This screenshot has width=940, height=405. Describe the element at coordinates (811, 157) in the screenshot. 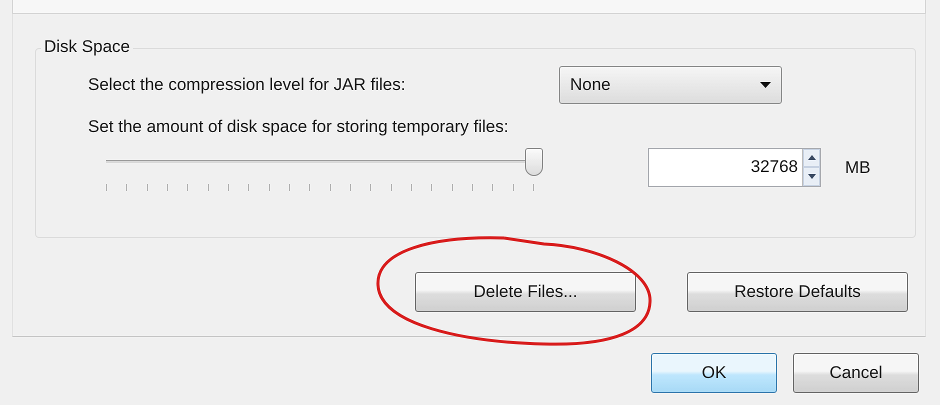

I see `spin-up-icon` at that location.